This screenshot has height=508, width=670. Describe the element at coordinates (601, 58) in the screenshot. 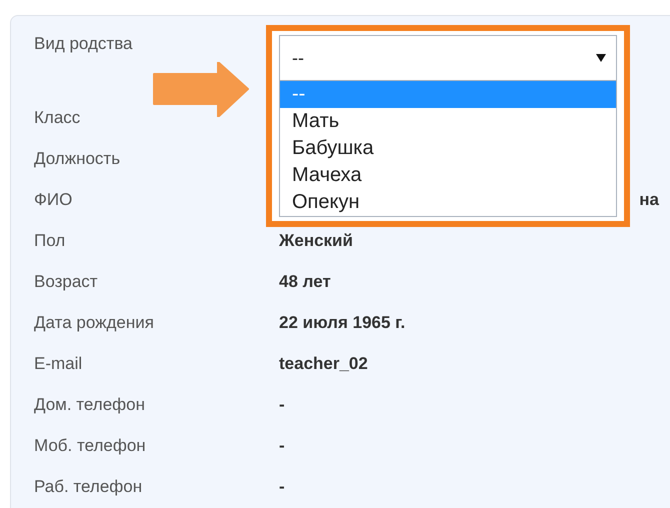

I see `caret-icon` at that location.